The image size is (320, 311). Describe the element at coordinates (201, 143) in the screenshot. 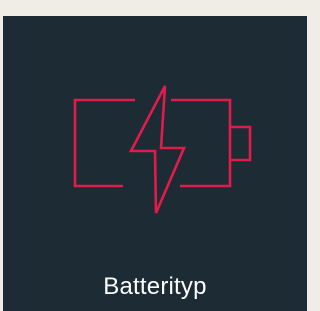

I see `battery-body-right` at that location.